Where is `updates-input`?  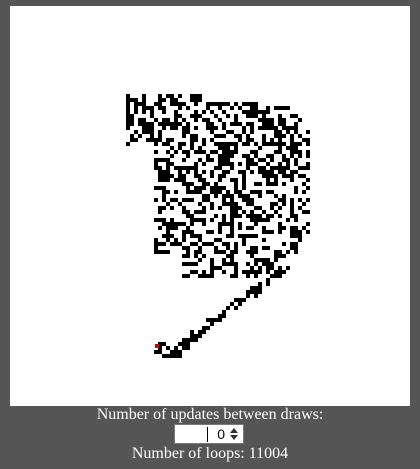 updates-input is located at coordinates (201, 434).